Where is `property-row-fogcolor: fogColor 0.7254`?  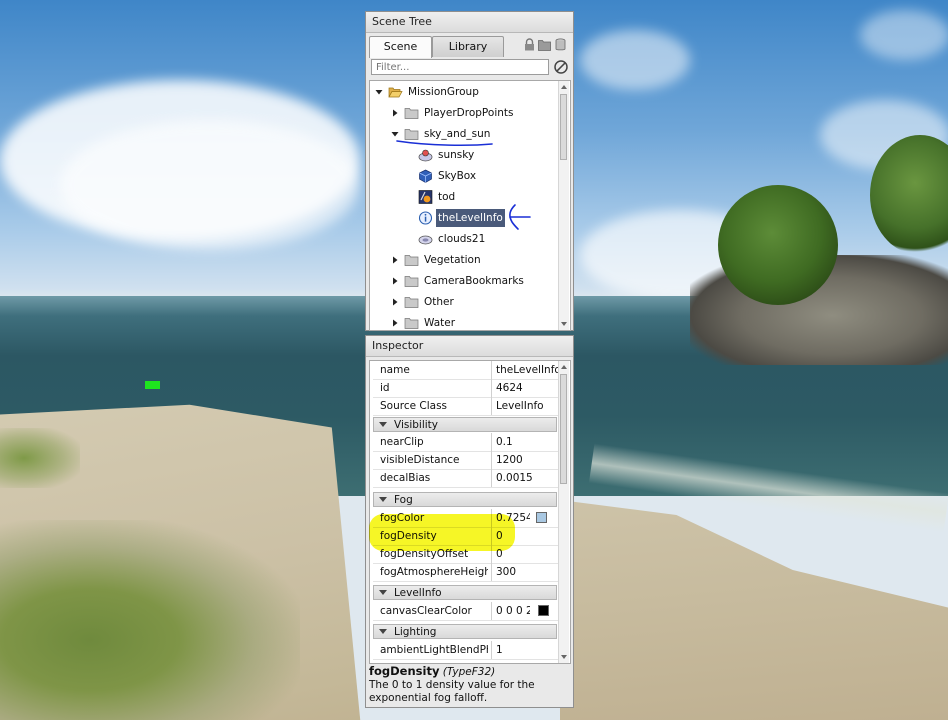 property-row-fogcolor: fogColor 0.7254 is located at coordinates (466, 518).